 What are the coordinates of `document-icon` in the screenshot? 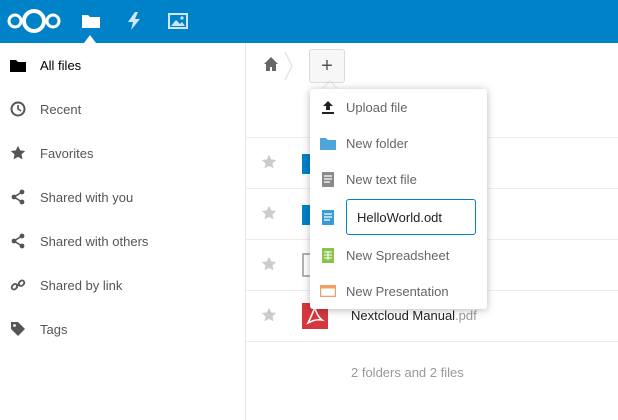 It's located at (328, 217).